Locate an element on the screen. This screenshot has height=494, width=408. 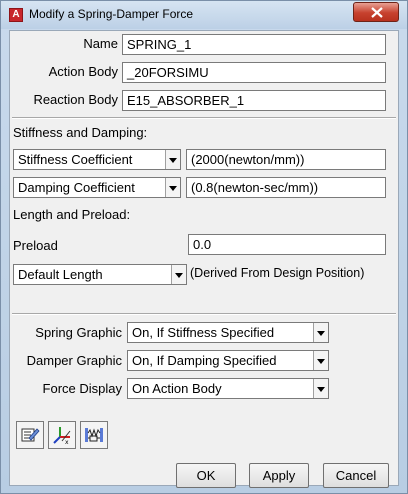
force-display-label: Force Display is located at coordinates (82, 388).